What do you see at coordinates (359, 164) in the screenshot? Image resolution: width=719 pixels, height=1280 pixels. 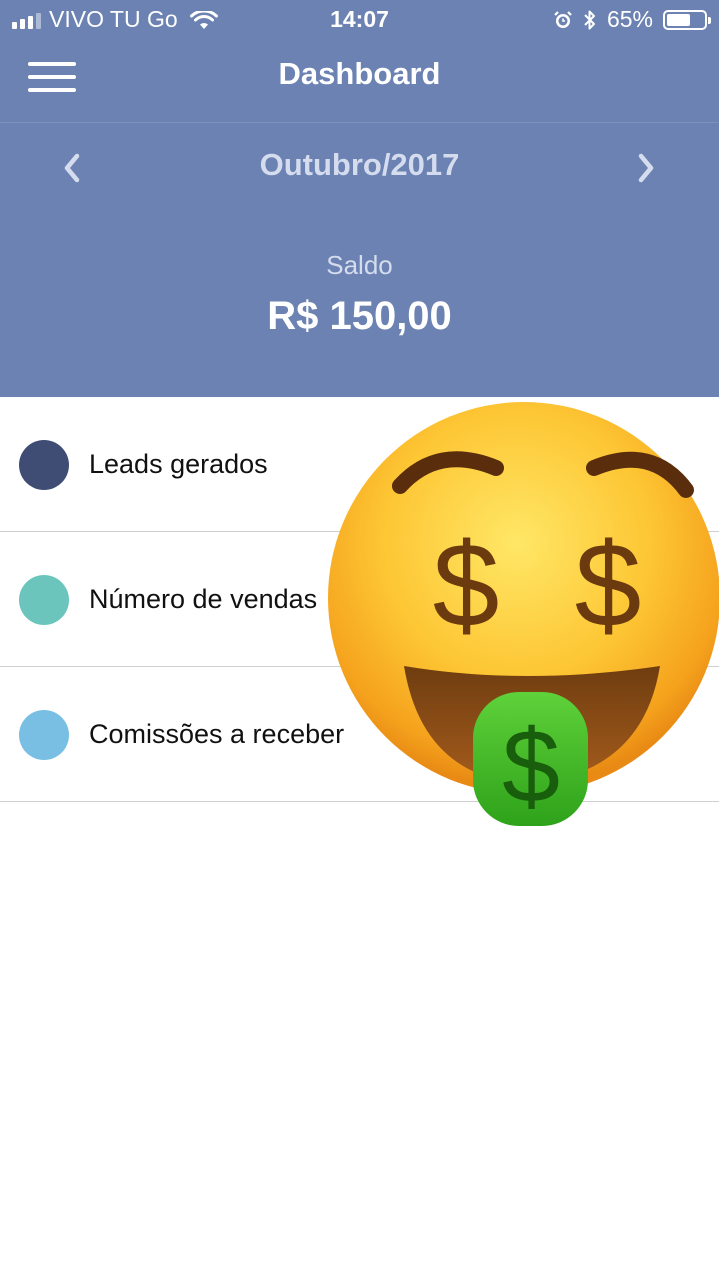 I see `month-label: Outubro/2017` at bounding box center [359, 164].